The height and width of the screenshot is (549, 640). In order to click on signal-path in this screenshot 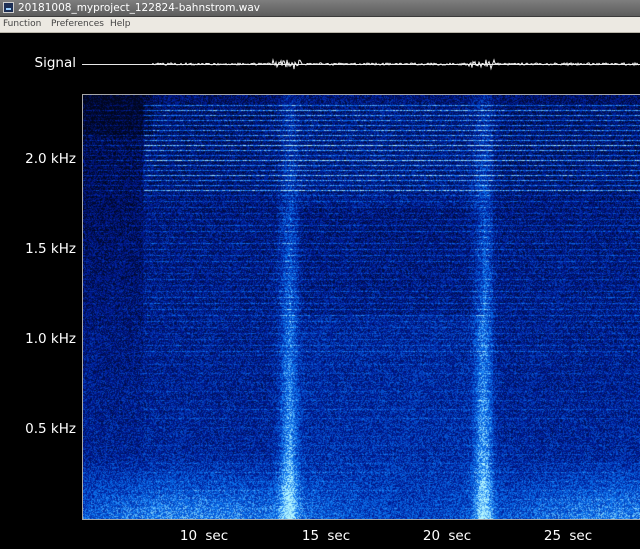, I will do `click(395, 64)`.